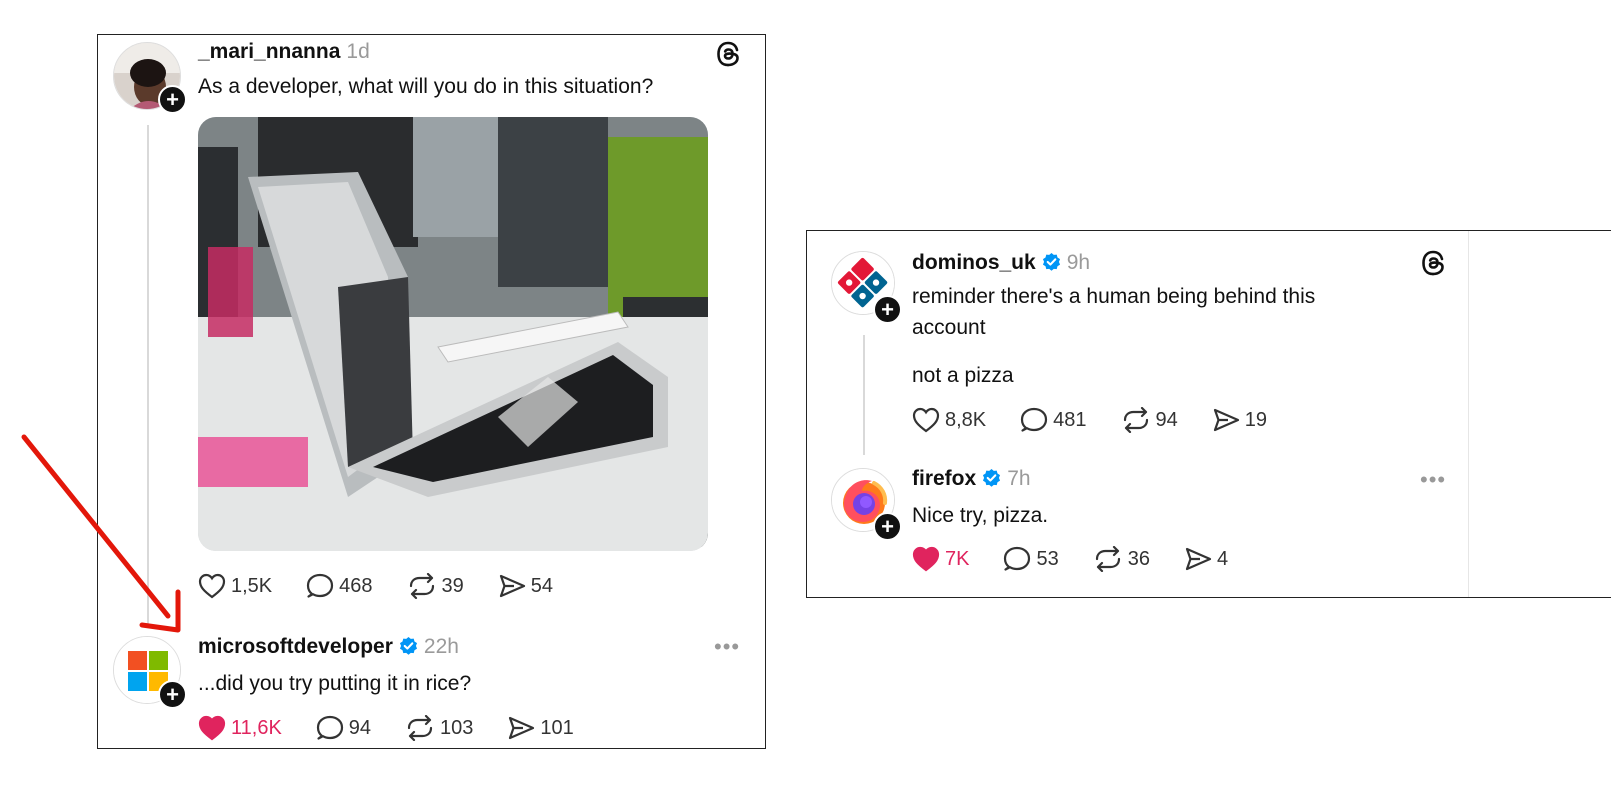 This screenshot has width=1611, height=803. What do you see at coordinates (343, 728) in the screenshot?
I see `reply-button: 94` at bounding box center [343, 728].